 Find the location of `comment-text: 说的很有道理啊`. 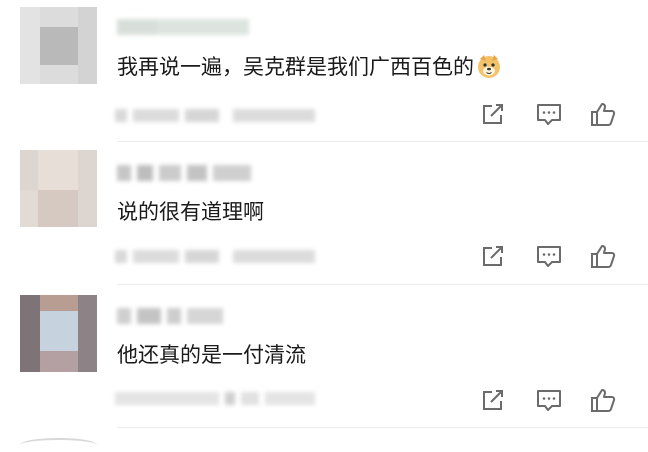

comment-text: 说的很有道理啊 is located at coordinates (190, 212).